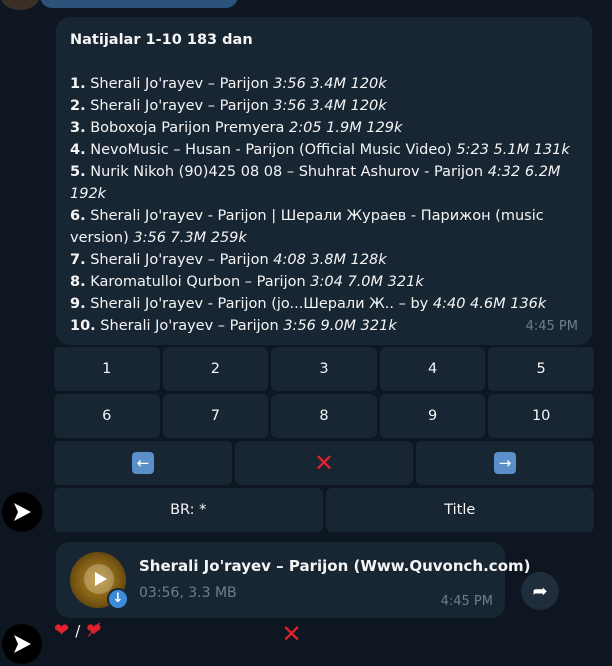 The height and width of the screenshot is (666, 612). I want to click on navigation-keyboard-row: ← ✕ →, so click(324, 463).